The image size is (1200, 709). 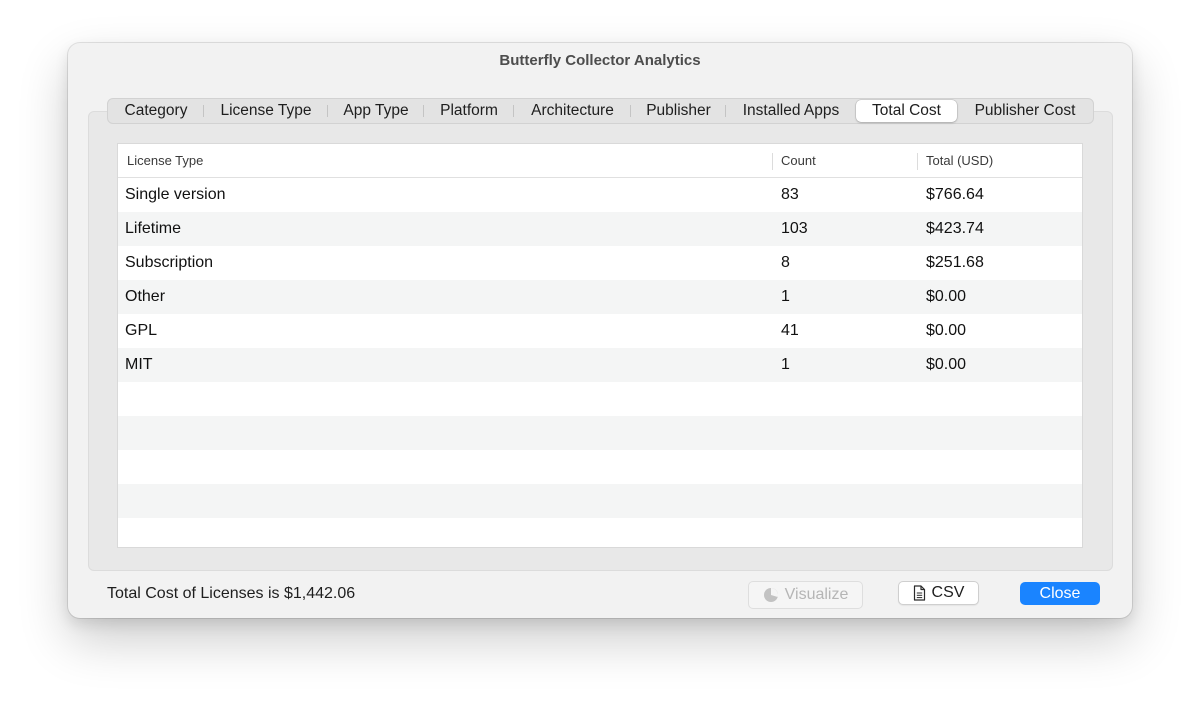 What do you see at coordinates (156, 111) in the screenshot?
I see `tab-category: Category` at bounding box center [156, 111].